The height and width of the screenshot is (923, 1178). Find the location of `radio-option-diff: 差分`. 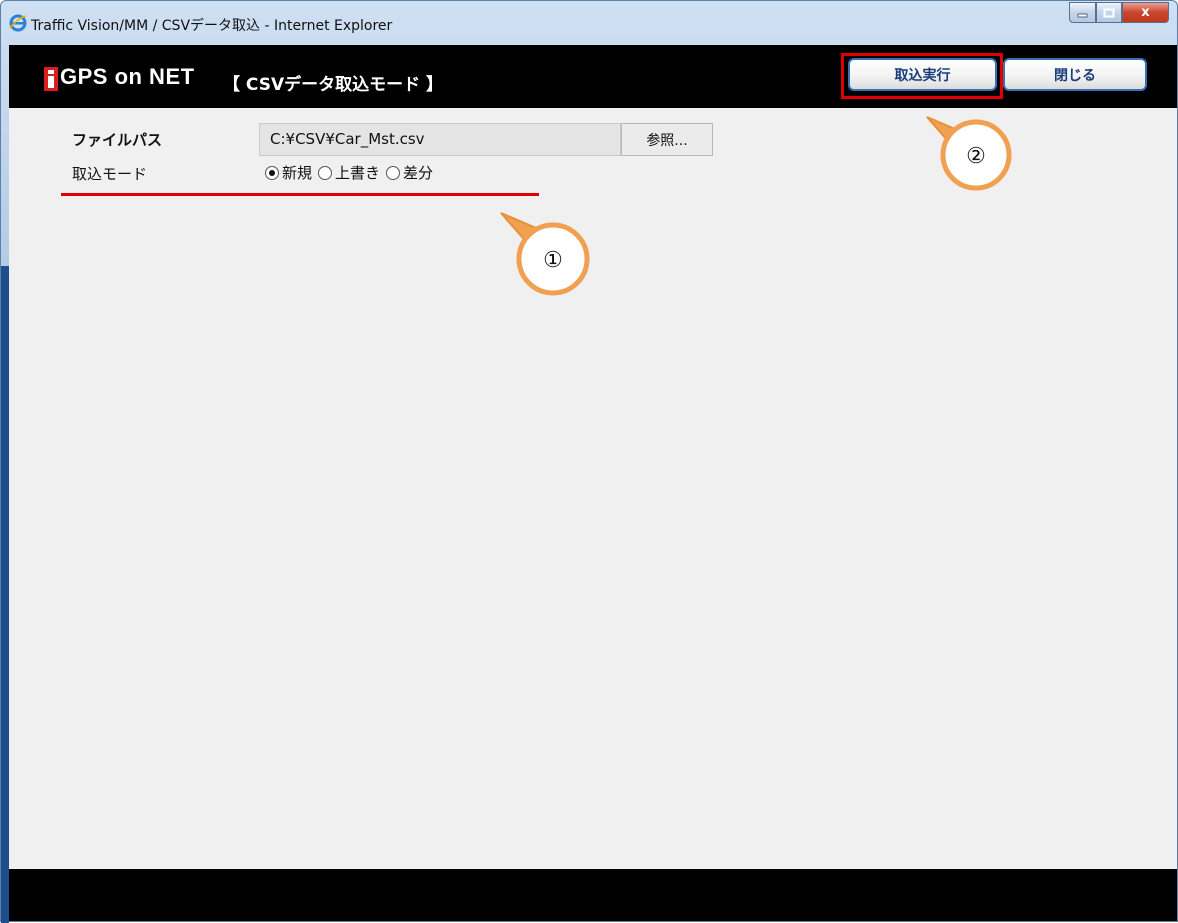

radio-option-diff: 差分 is located at coordinates (409, 172).